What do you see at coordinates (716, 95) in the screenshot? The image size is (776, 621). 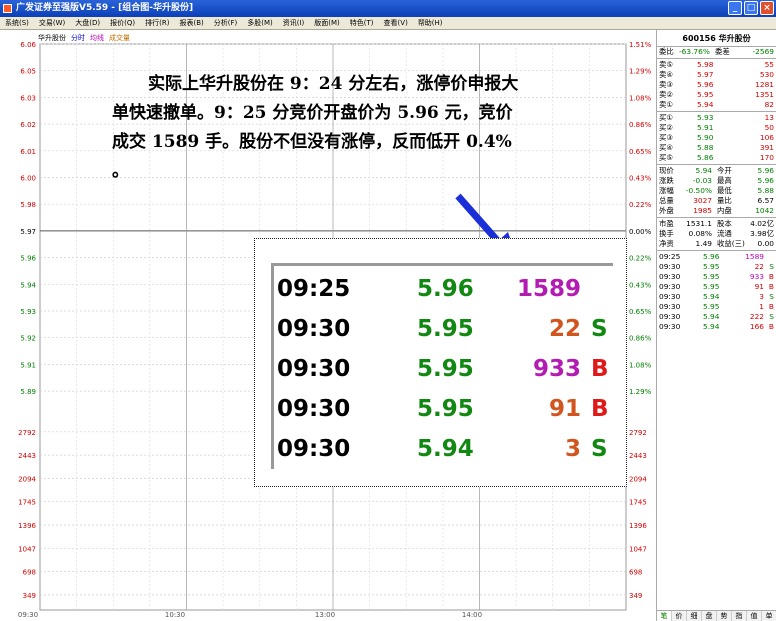 I see `sell-level-row: 卖② 5.95 1351` at bounding box center [716, 95].